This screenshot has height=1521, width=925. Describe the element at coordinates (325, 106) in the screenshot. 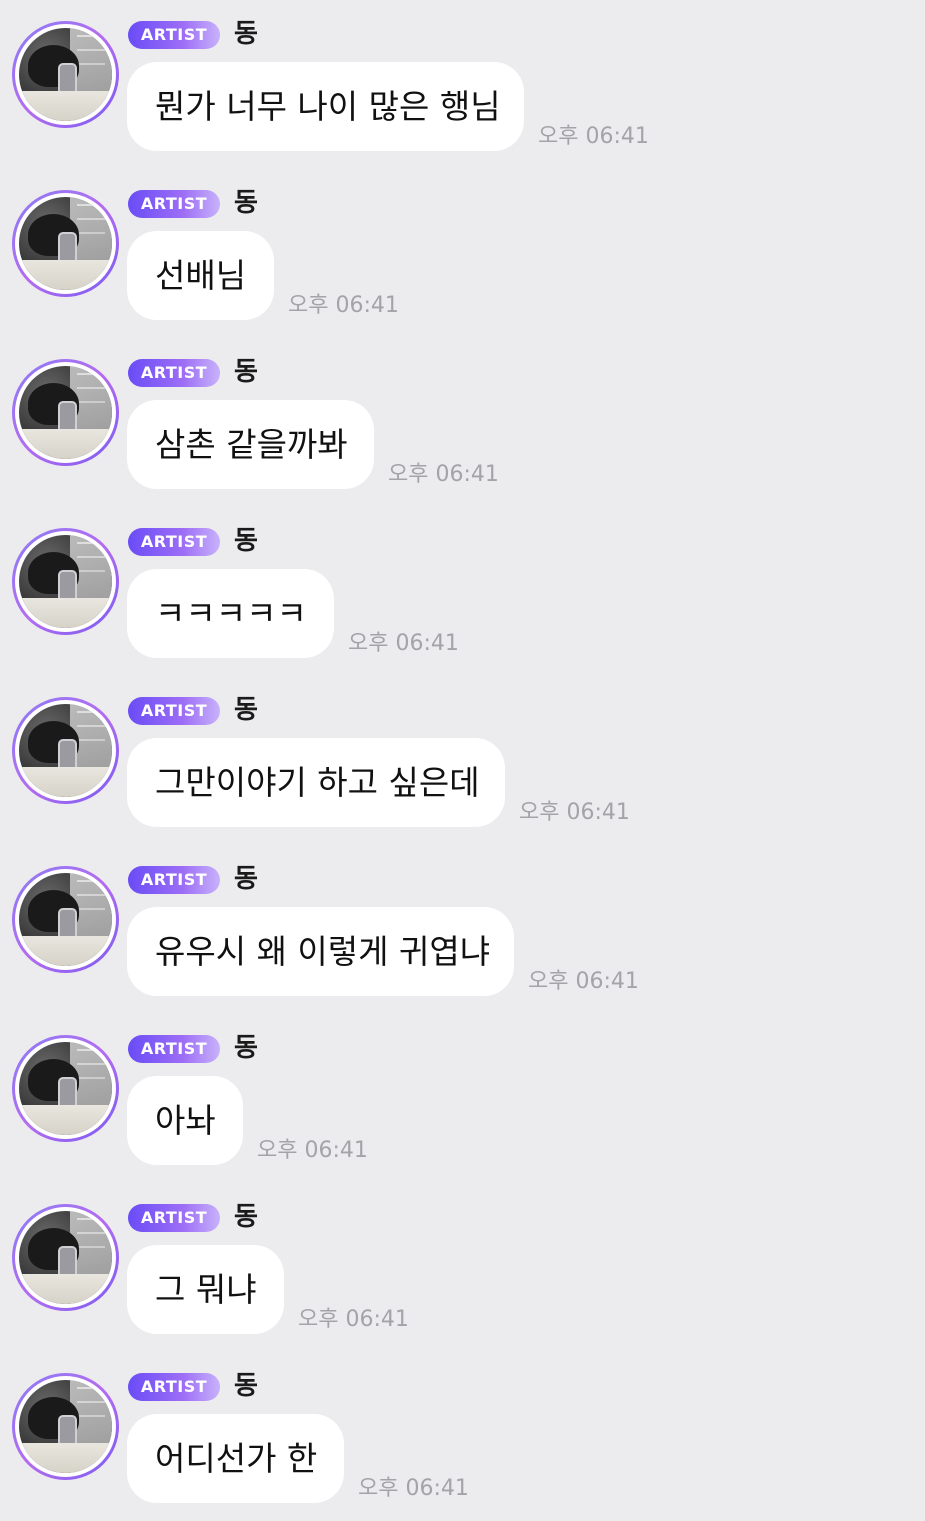

I see `message-bubble: 뭔가 너무 나이 많은 행님` at that location.